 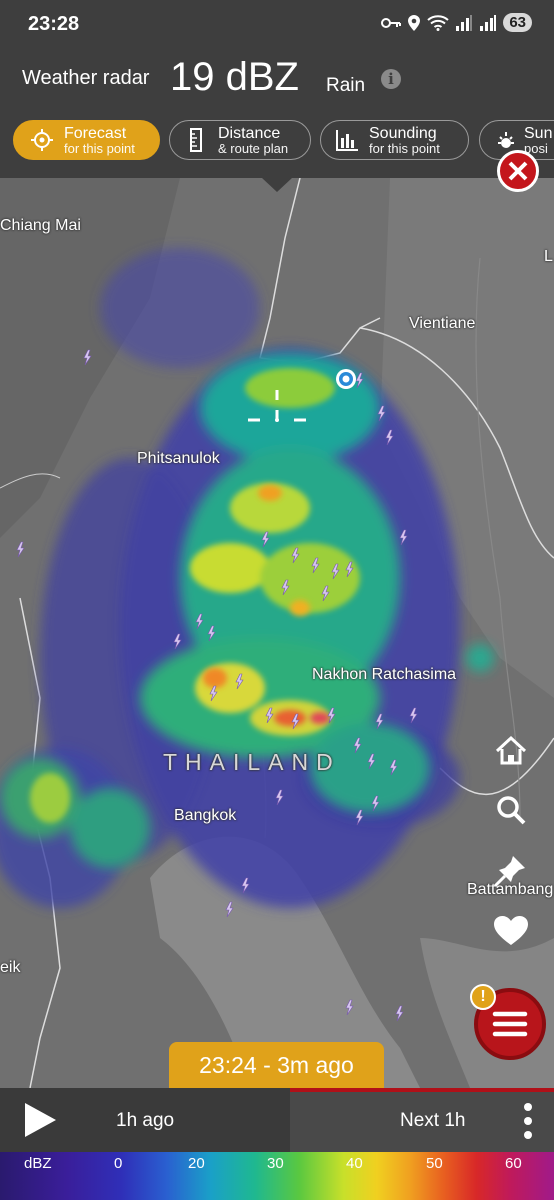 I want to click on play-button, so click(x=40, y=1120).